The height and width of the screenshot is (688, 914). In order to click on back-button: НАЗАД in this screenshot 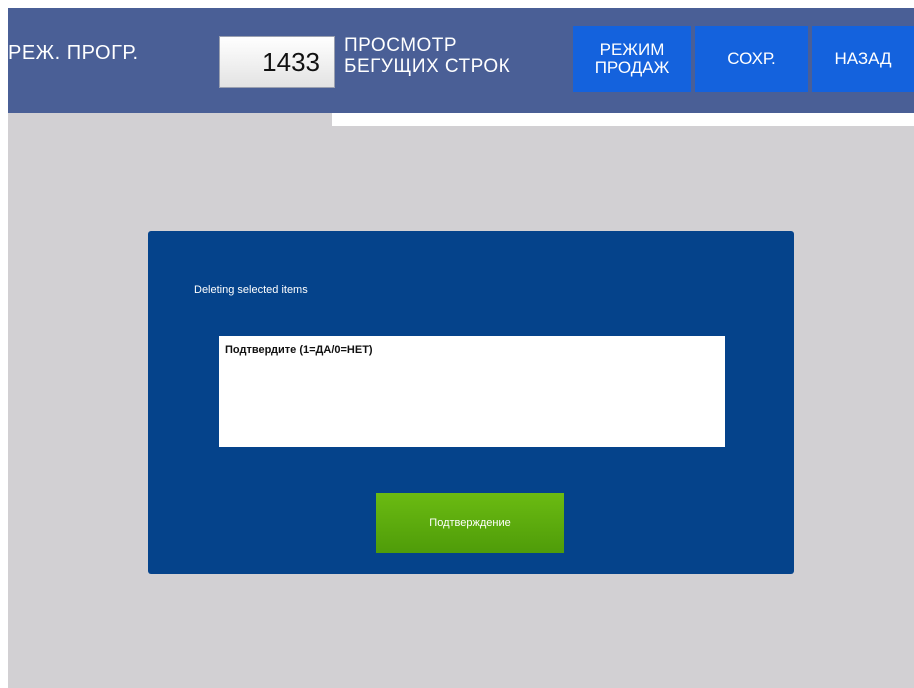, I will do `click(863, 59)`.